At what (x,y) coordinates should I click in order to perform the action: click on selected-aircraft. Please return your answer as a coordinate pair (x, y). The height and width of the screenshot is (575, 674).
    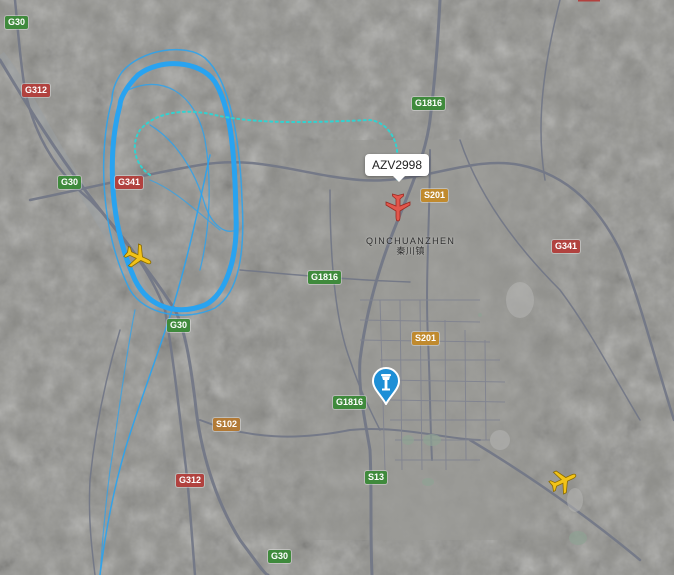
    Looking at the image, I should click on (398, 209).